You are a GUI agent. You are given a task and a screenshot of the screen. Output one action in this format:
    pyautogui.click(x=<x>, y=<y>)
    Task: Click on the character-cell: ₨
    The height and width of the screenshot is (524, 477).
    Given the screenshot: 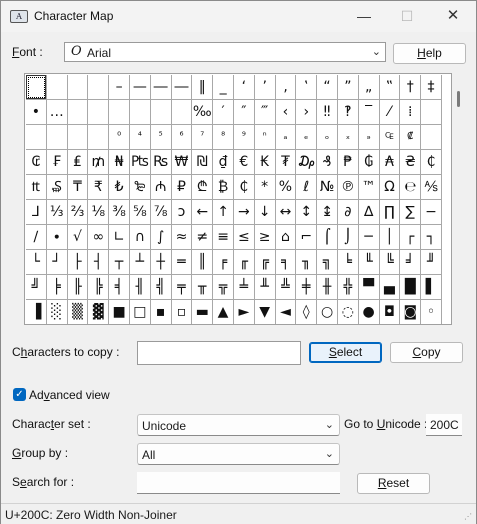 What is the action you would take?
    pyautogui.click(x=161, y=162)
    